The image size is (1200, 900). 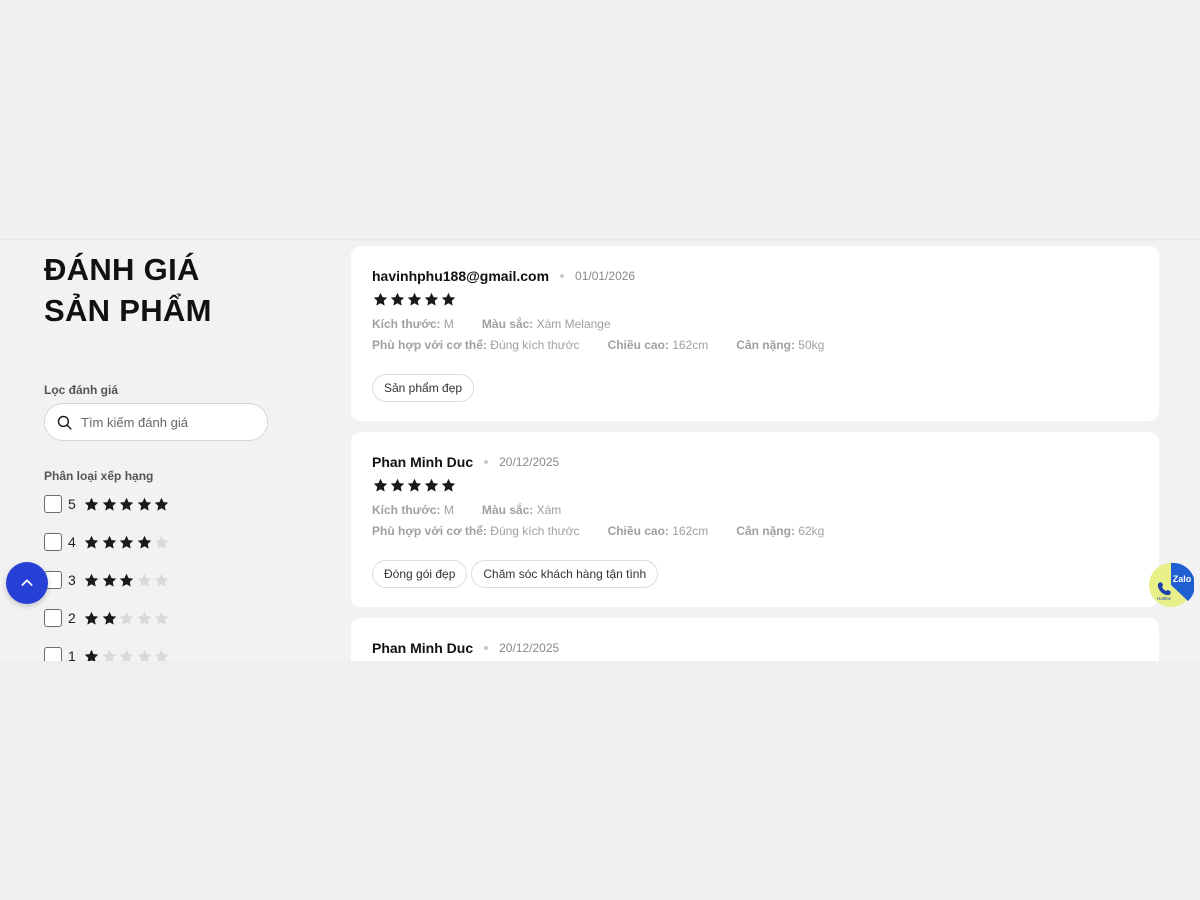 I want to click on reviewer-name: Phan Minh Duc, so click(x=423, y=462).